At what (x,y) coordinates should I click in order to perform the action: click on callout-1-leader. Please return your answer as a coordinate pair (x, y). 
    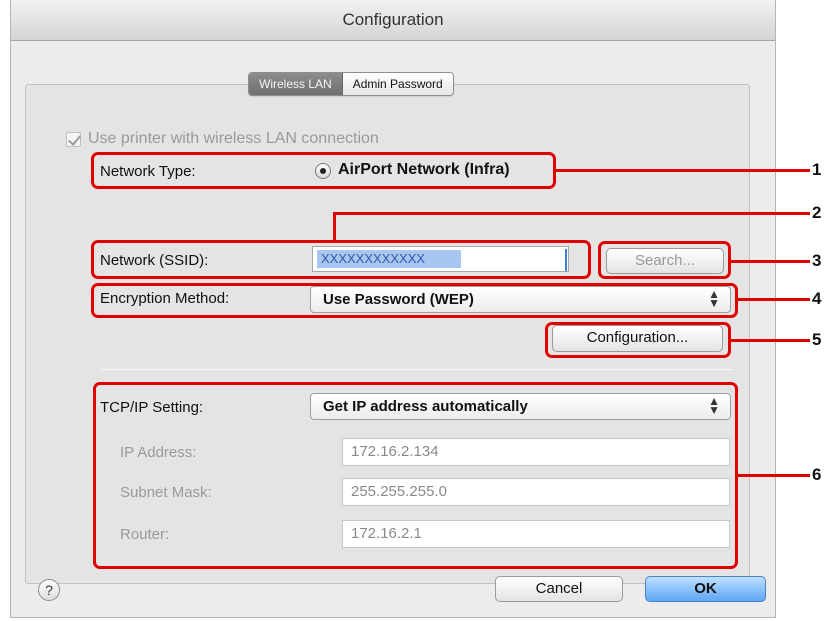
    Looking at the image, I should click on (683, 170).